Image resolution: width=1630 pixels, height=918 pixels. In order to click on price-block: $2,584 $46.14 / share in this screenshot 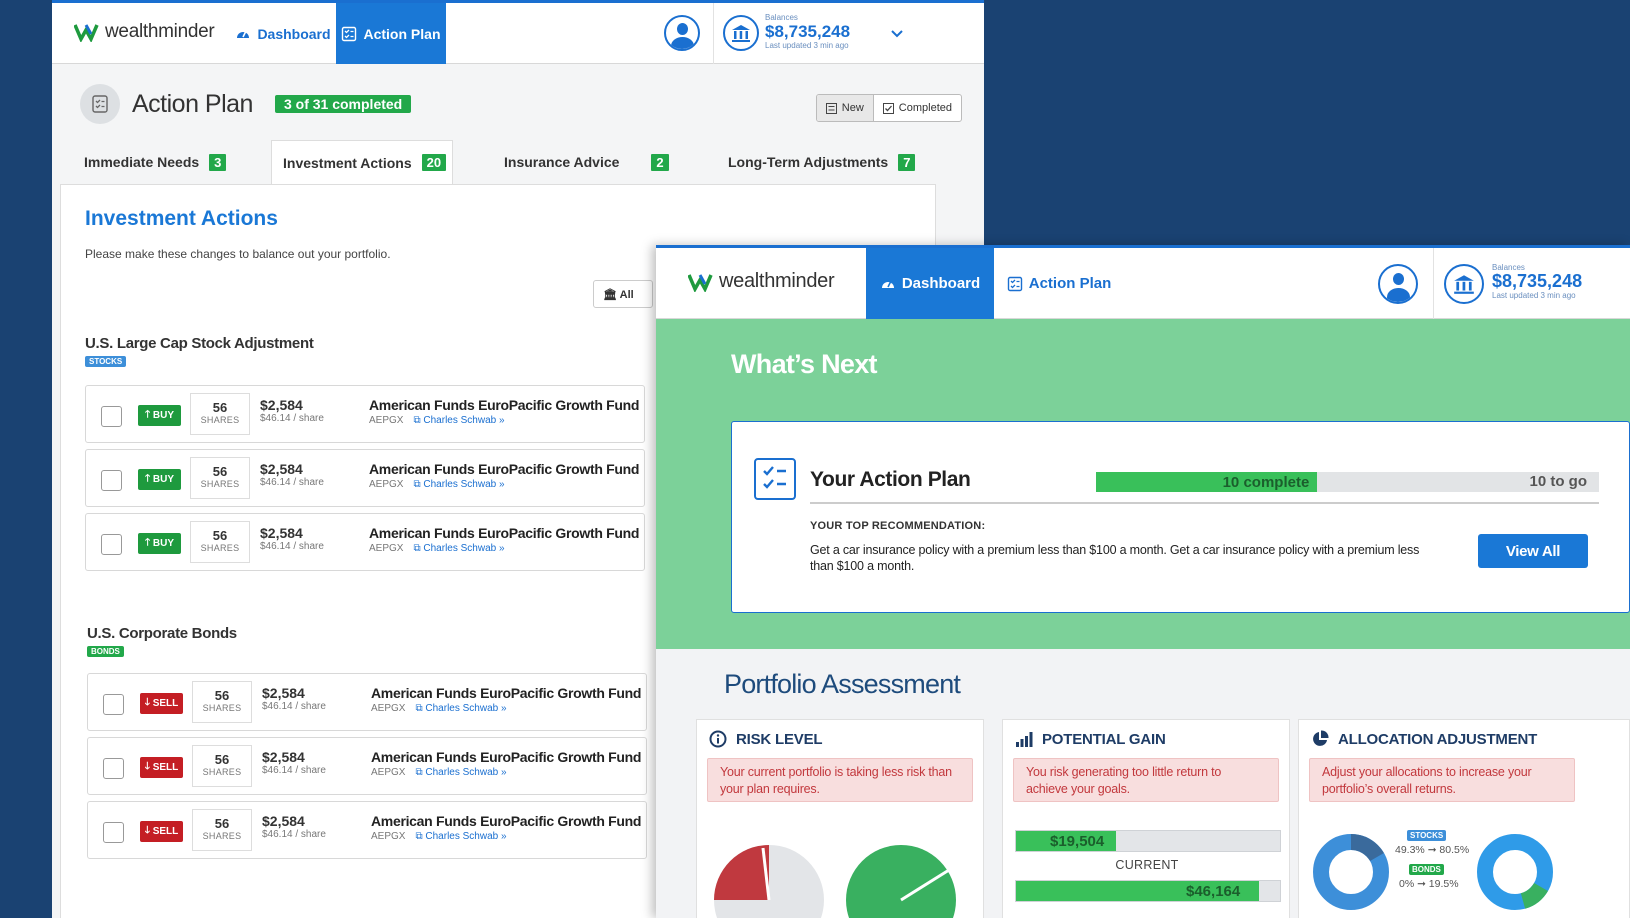, I will do `click(294, 762)`.